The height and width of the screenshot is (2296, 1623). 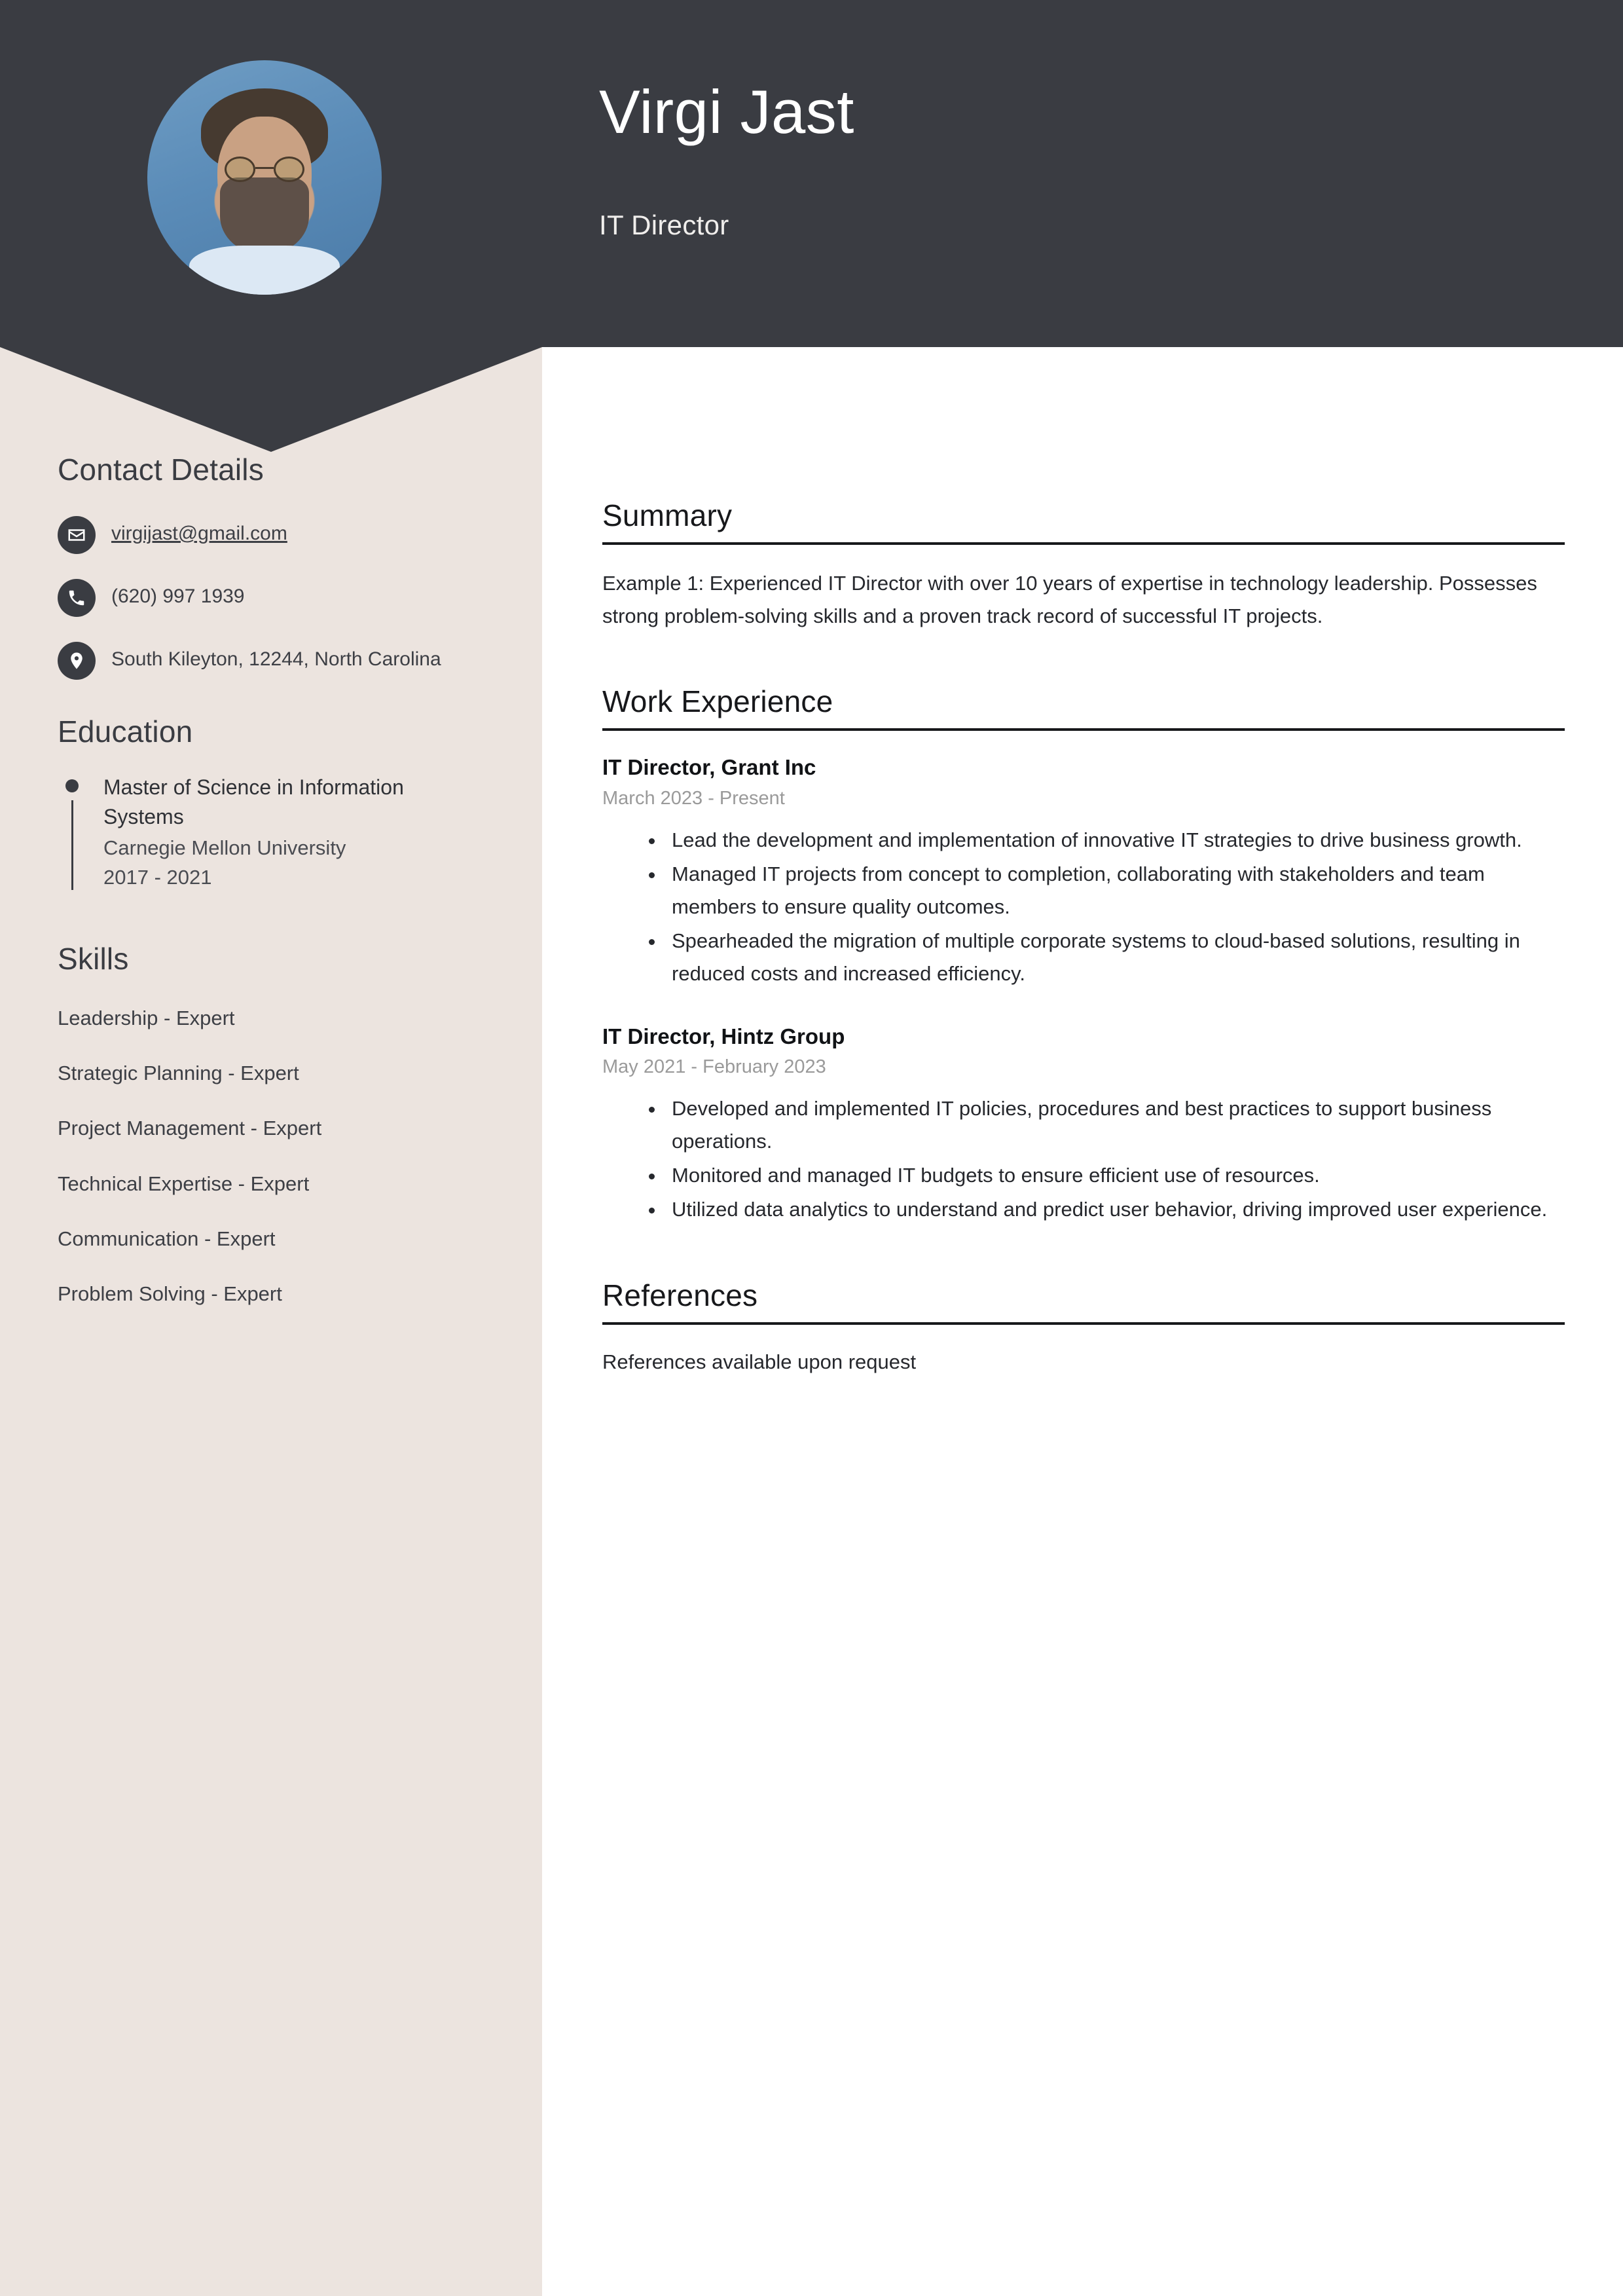 What do you see at coordinates (709, 767) in the screenshot?
I see `job-title: IT Director, Grant Inc` at bounding box center [709, 767].